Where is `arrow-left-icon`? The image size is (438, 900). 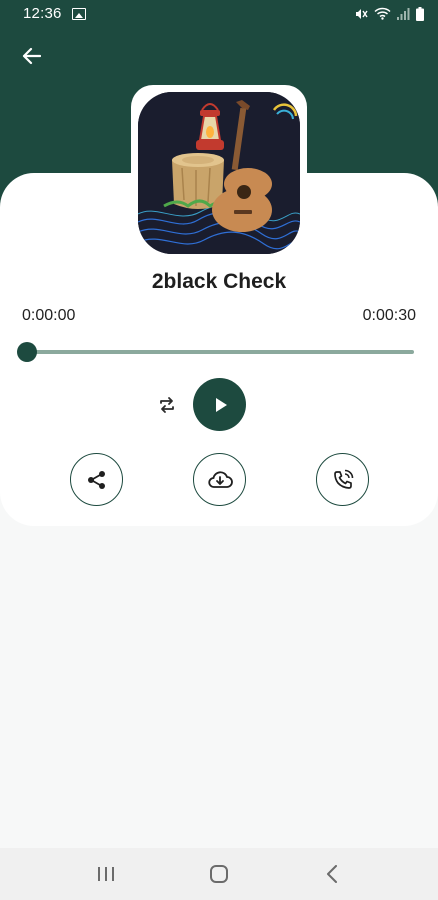
arrow-left-icon is located at coordinates (31, 56).